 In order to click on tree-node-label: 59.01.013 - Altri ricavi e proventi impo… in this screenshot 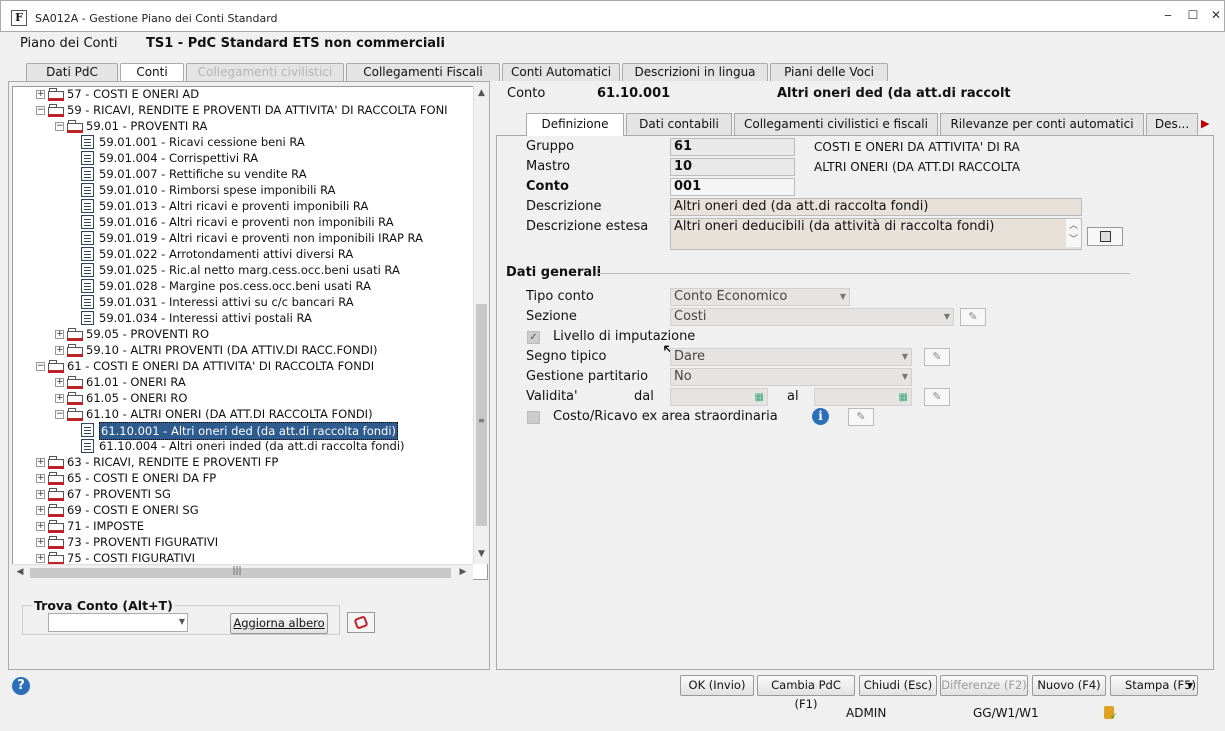, I will do `click(234, 206)`.